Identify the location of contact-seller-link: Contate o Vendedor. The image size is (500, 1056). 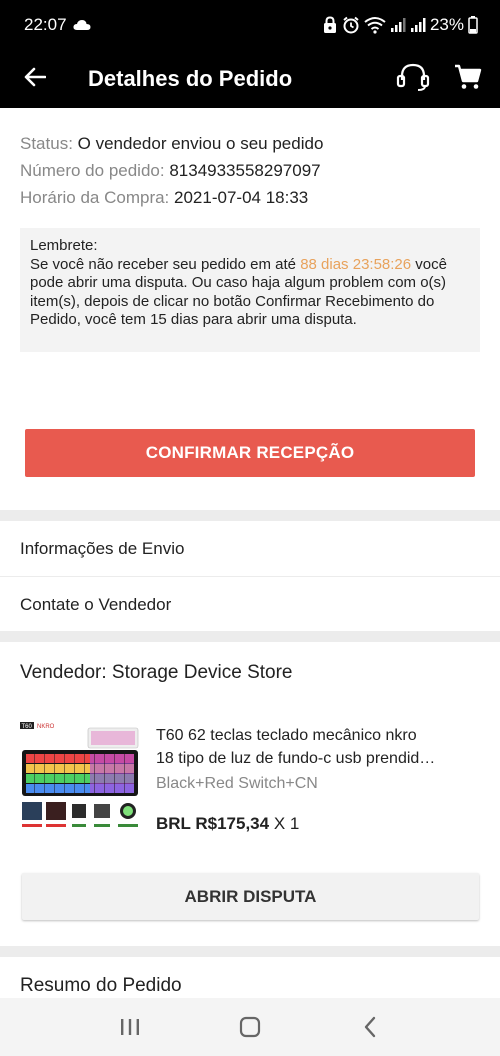
(250, 605).